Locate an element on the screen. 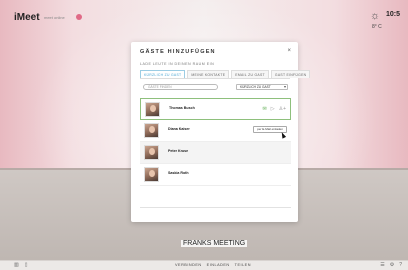 The image size is (408, 270). guest-name: Thomas Busch is located at coordinates (182, 108).